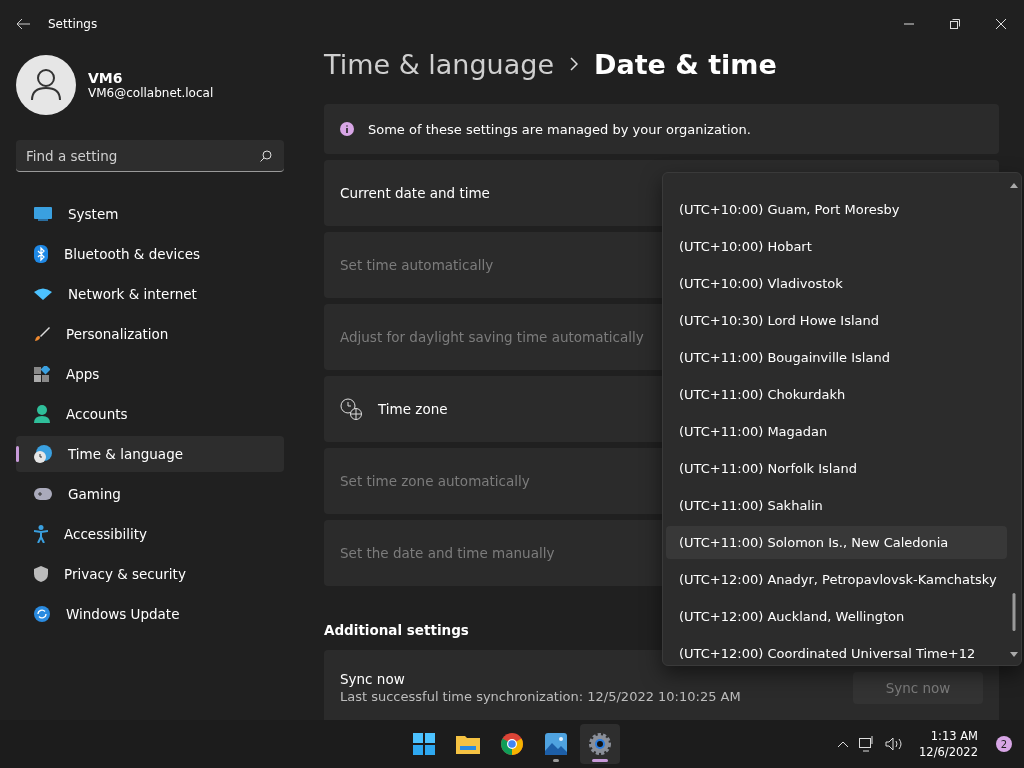 The height and width of the screenshot is (768, 1024). Describe the element at coordinates (413, 409) in the screenshot. I see `setting-label: Time zone` at that location.